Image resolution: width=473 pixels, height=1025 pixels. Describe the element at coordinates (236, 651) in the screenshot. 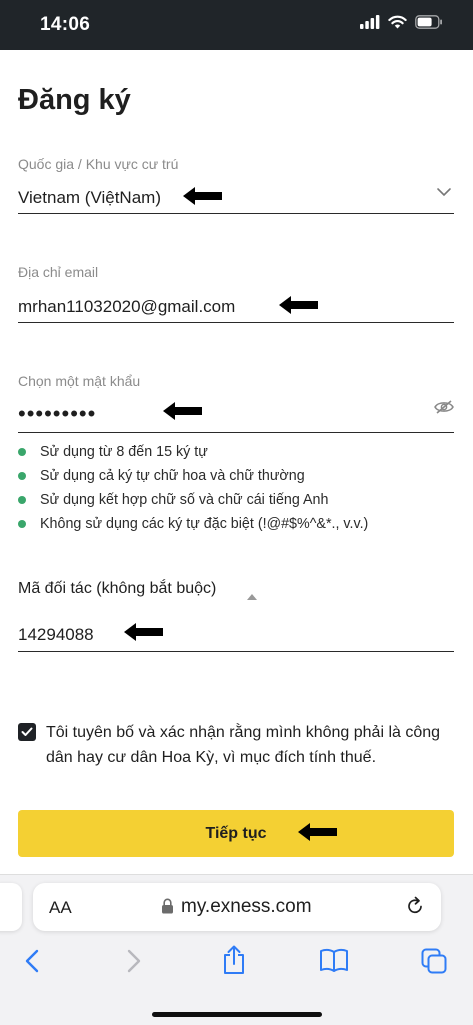

I see `partner-underline` at that location.